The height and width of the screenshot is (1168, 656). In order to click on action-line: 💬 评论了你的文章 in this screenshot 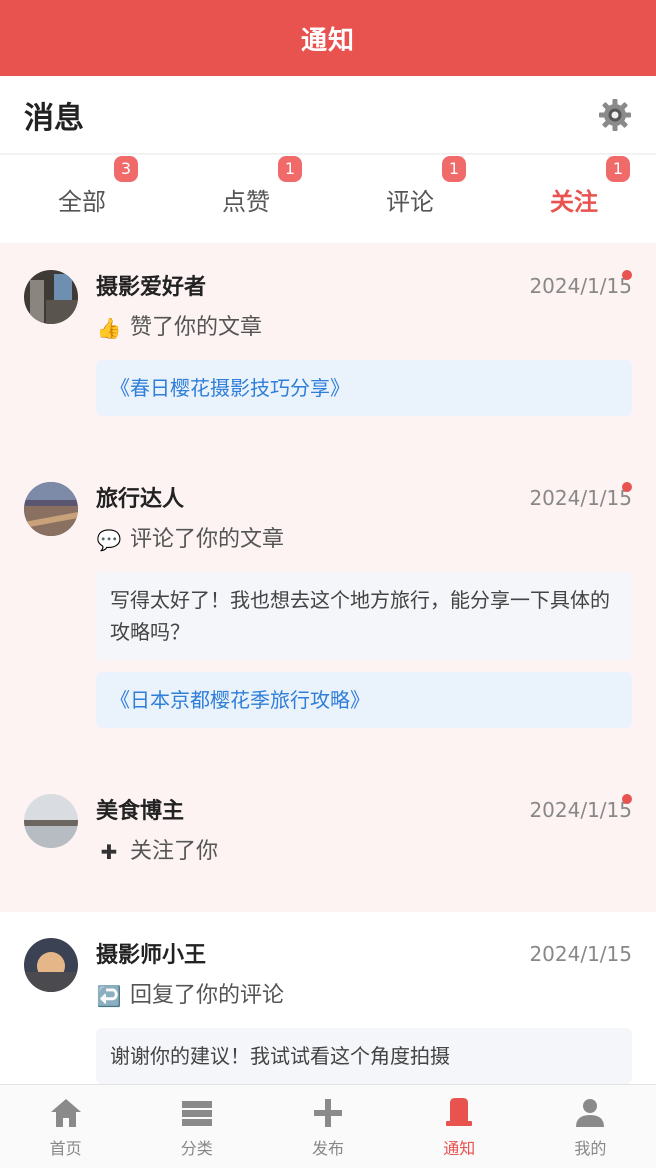, I will do `click(364, 540)`.